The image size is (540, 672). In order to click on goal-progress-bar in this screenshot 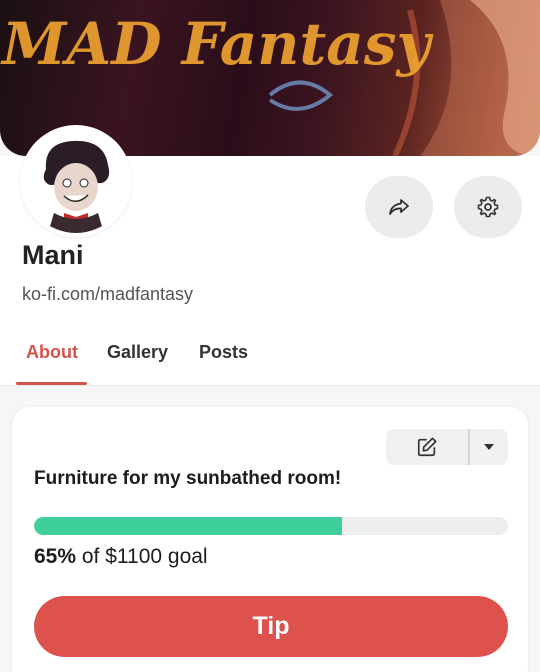, I will do `click(271, 526)`.